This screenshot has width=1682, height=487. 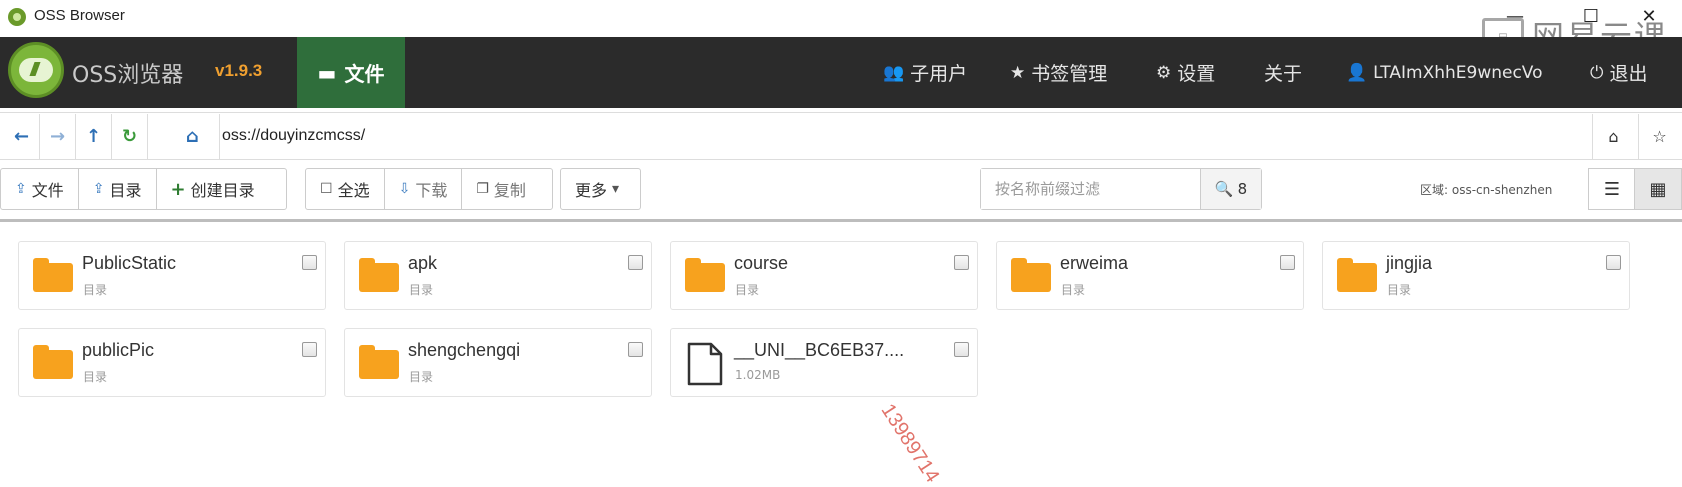 I want to click on grid-view-button: ▦, so click(x=1658, y=189).